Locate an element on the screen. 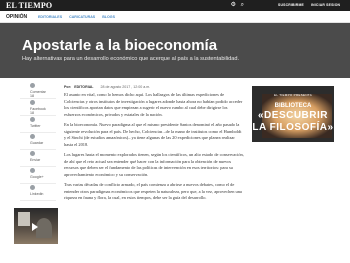  print-icon is located at coordinates (32, 153).